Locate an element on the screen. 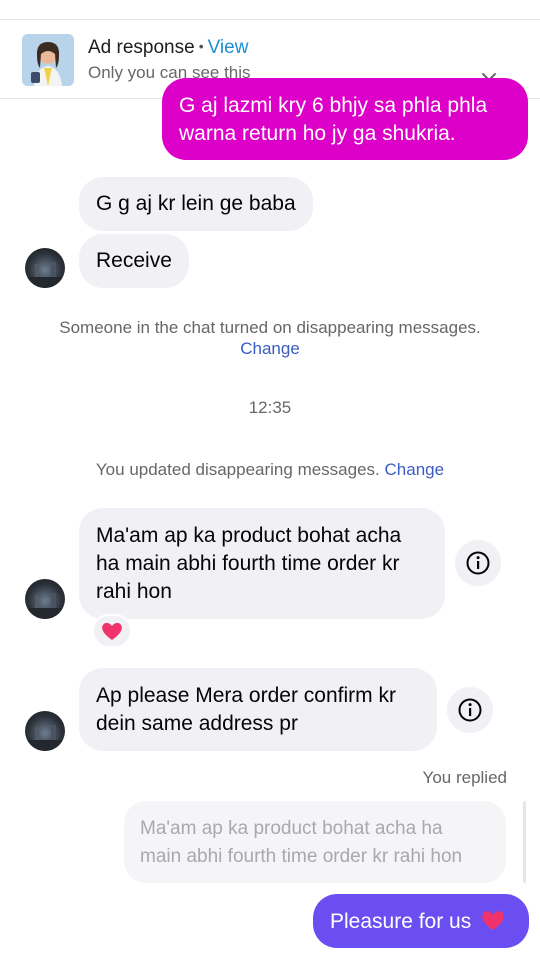 The height and width of the screenshot is (960, 540). you-replied-label: You replied is located at coordinates (464, 777).